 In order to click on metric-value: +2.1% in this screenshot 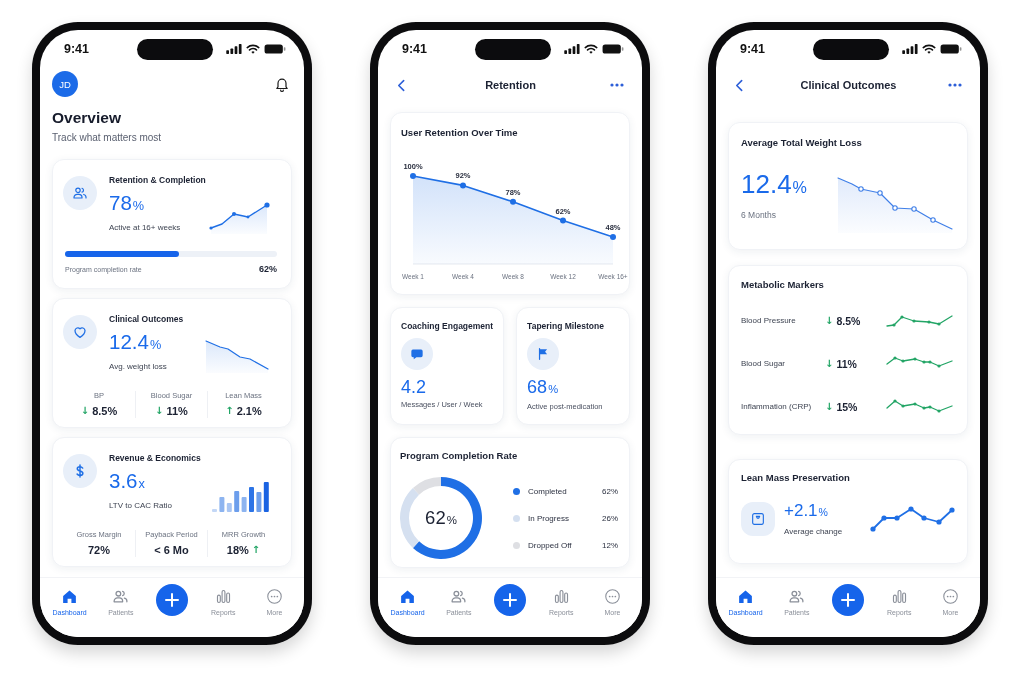, I will do `click(806, 511)`.